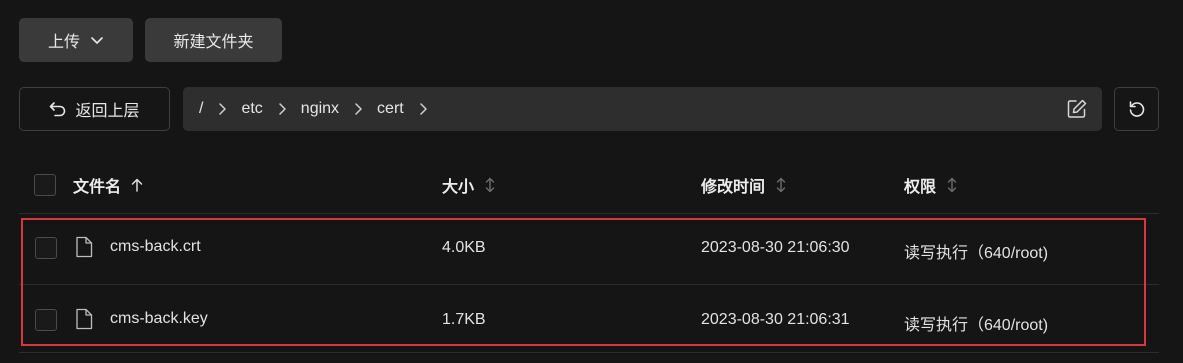 The width and height of the screenshot is (1183, 363). I want to click on path-bar: / etc nginx cert, so click(642, 109).